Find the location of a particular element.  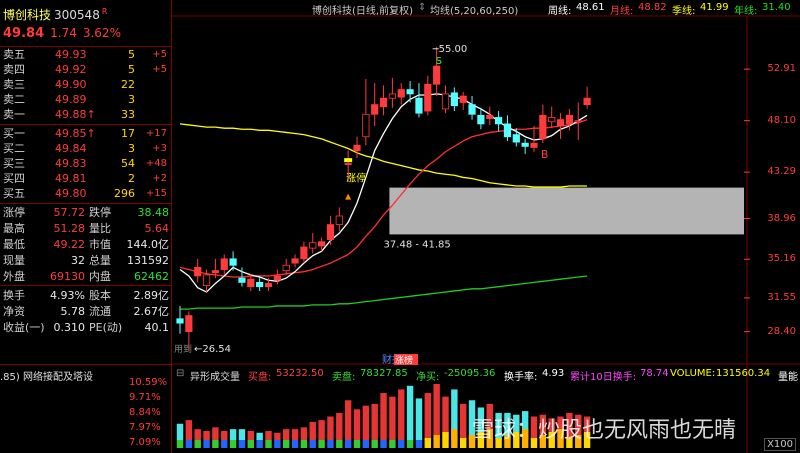

stat-label: 股本 is located at coordinates (100, 295).